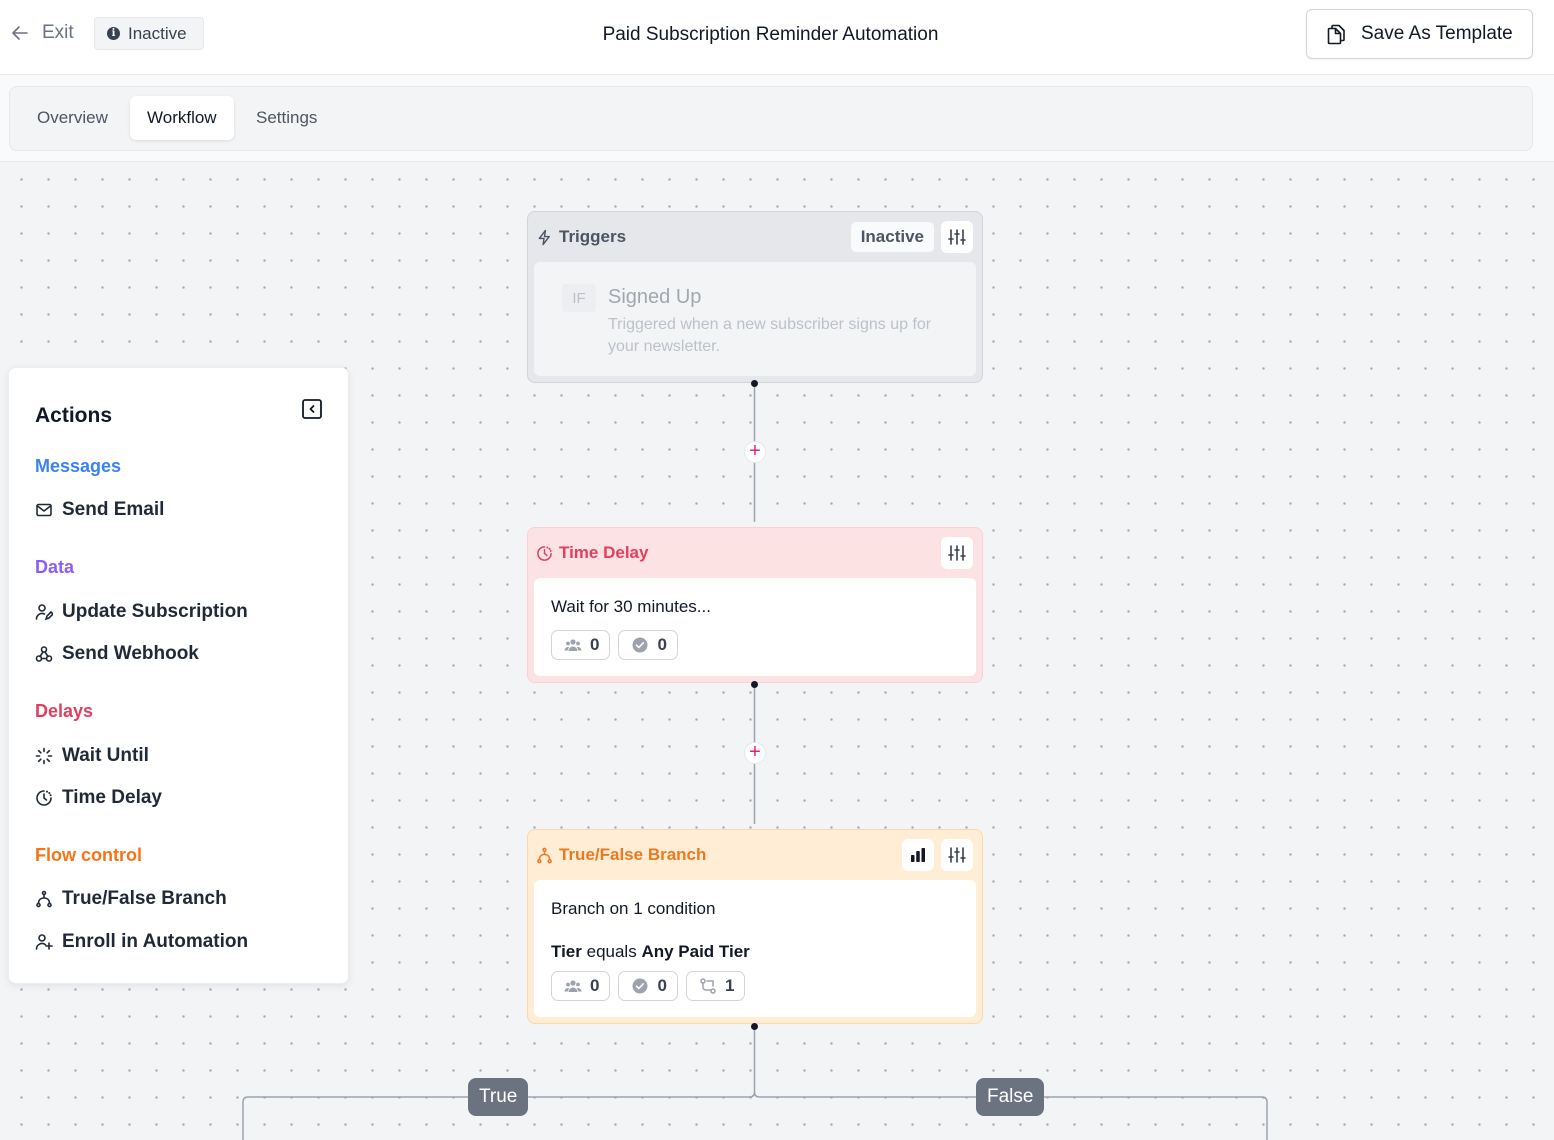  What do you see at coordinates (1336, 34) in the screenshot?
I see `copy-icon` at bounding box center [1336, 34].